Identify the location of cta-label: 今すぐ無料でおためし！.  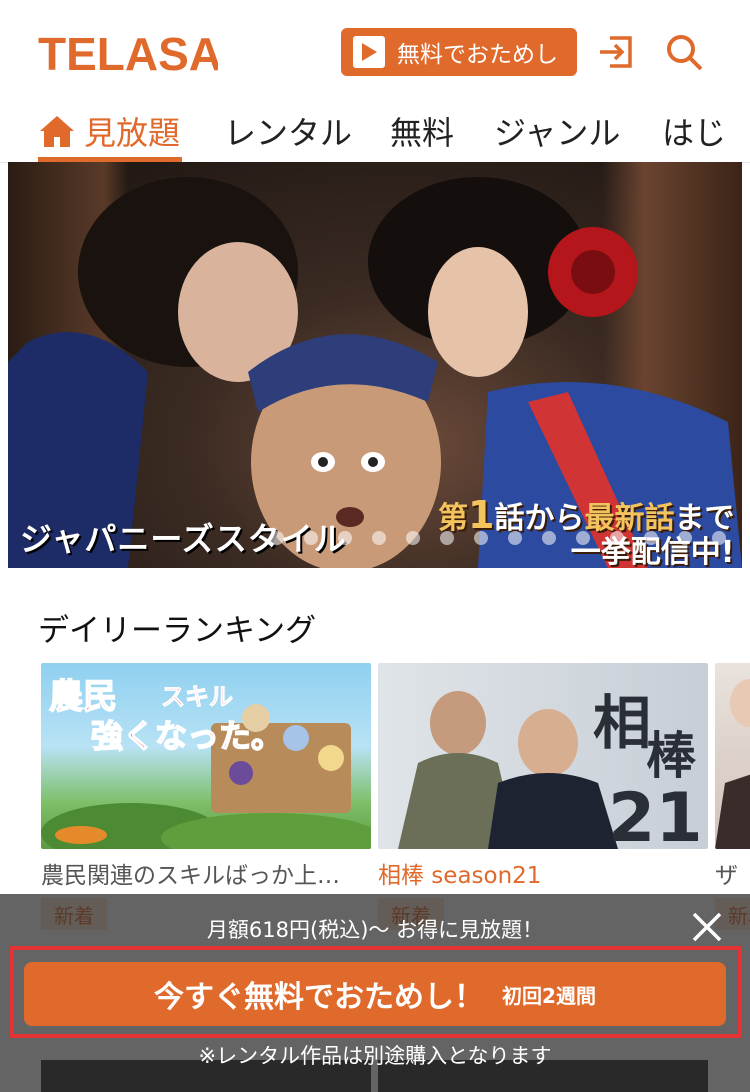
(319, 997).